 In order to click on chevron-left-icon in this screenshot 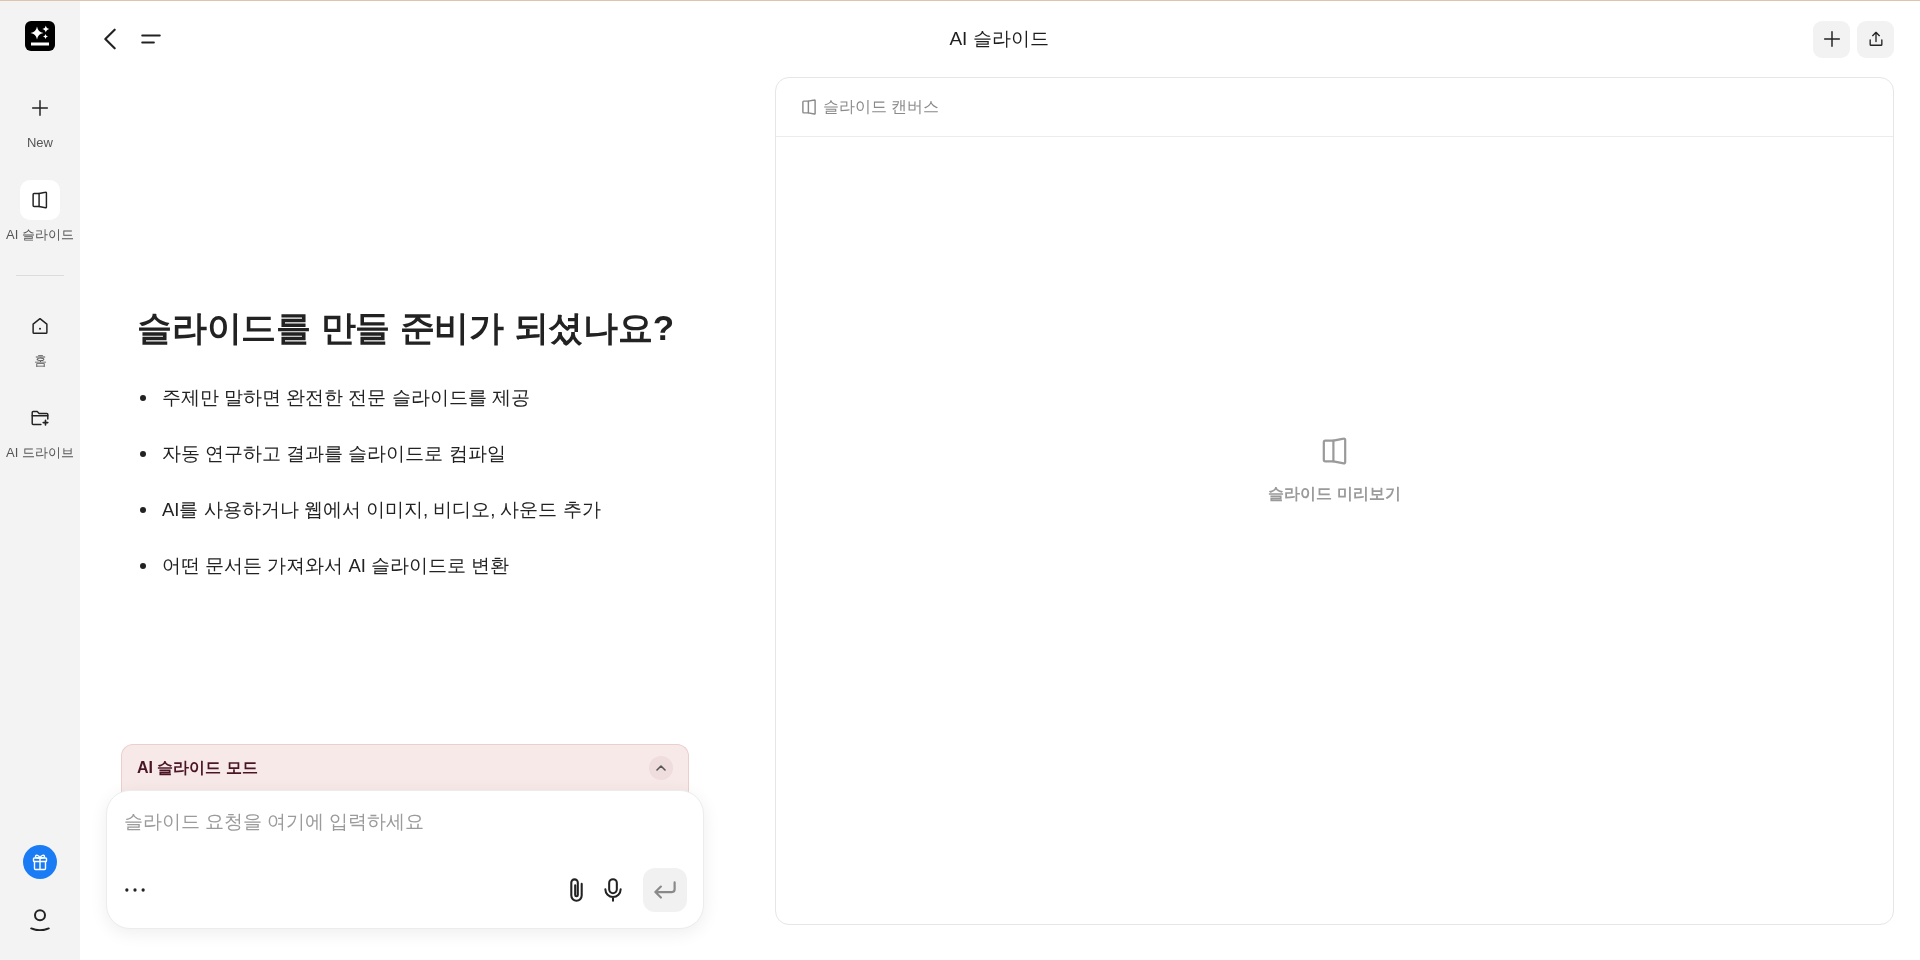, I will do `click(110, 39)`.